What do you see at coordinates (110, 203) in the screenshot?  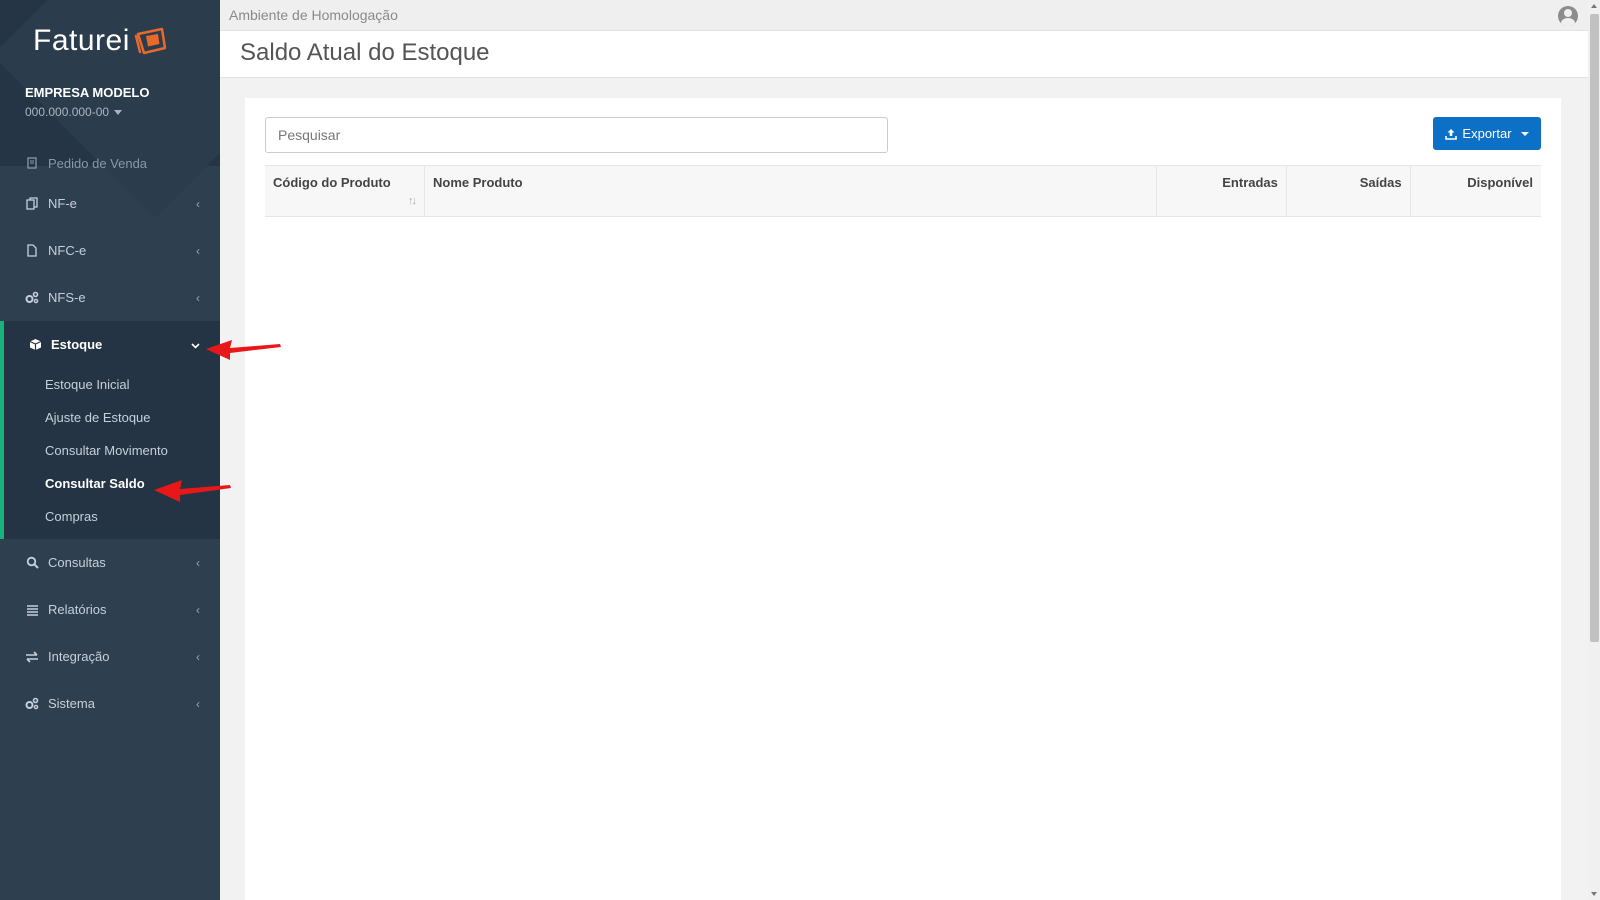 I see `sidebar-item-nf-e: NF-e ‹` at bounding box center [110, 203].